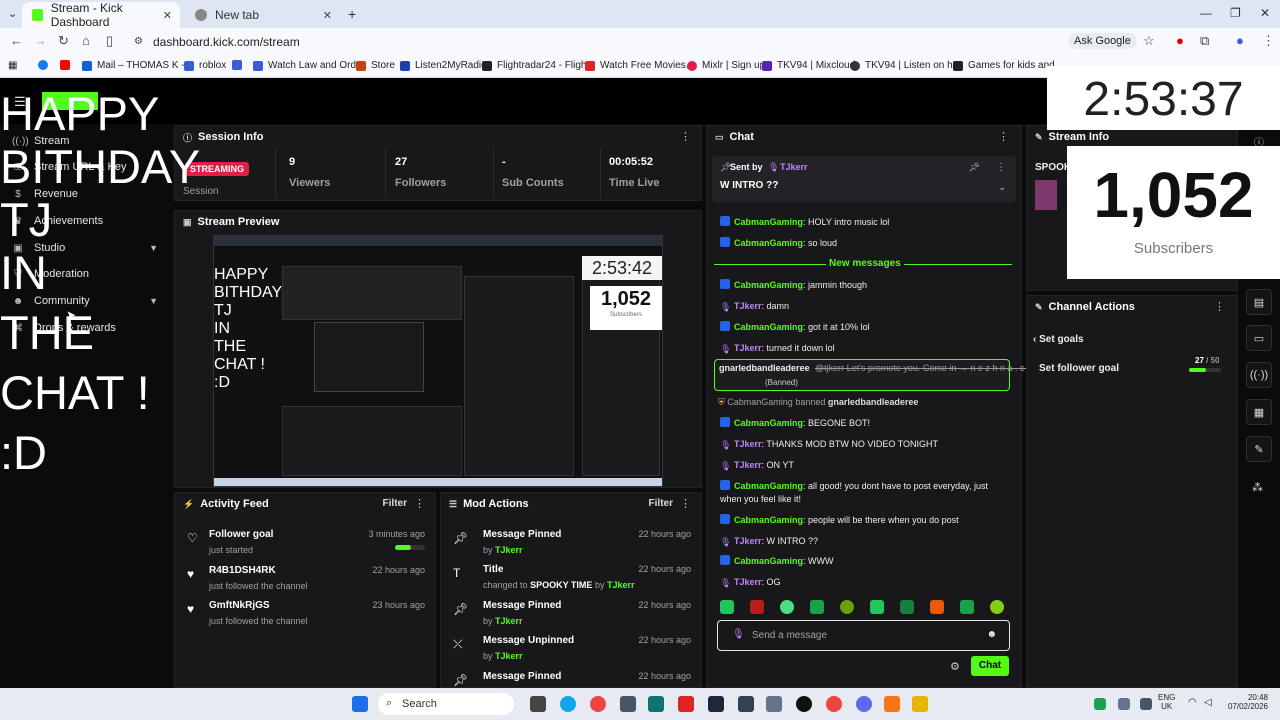  I want to click on bookmark-youtube, so click(67, 65).